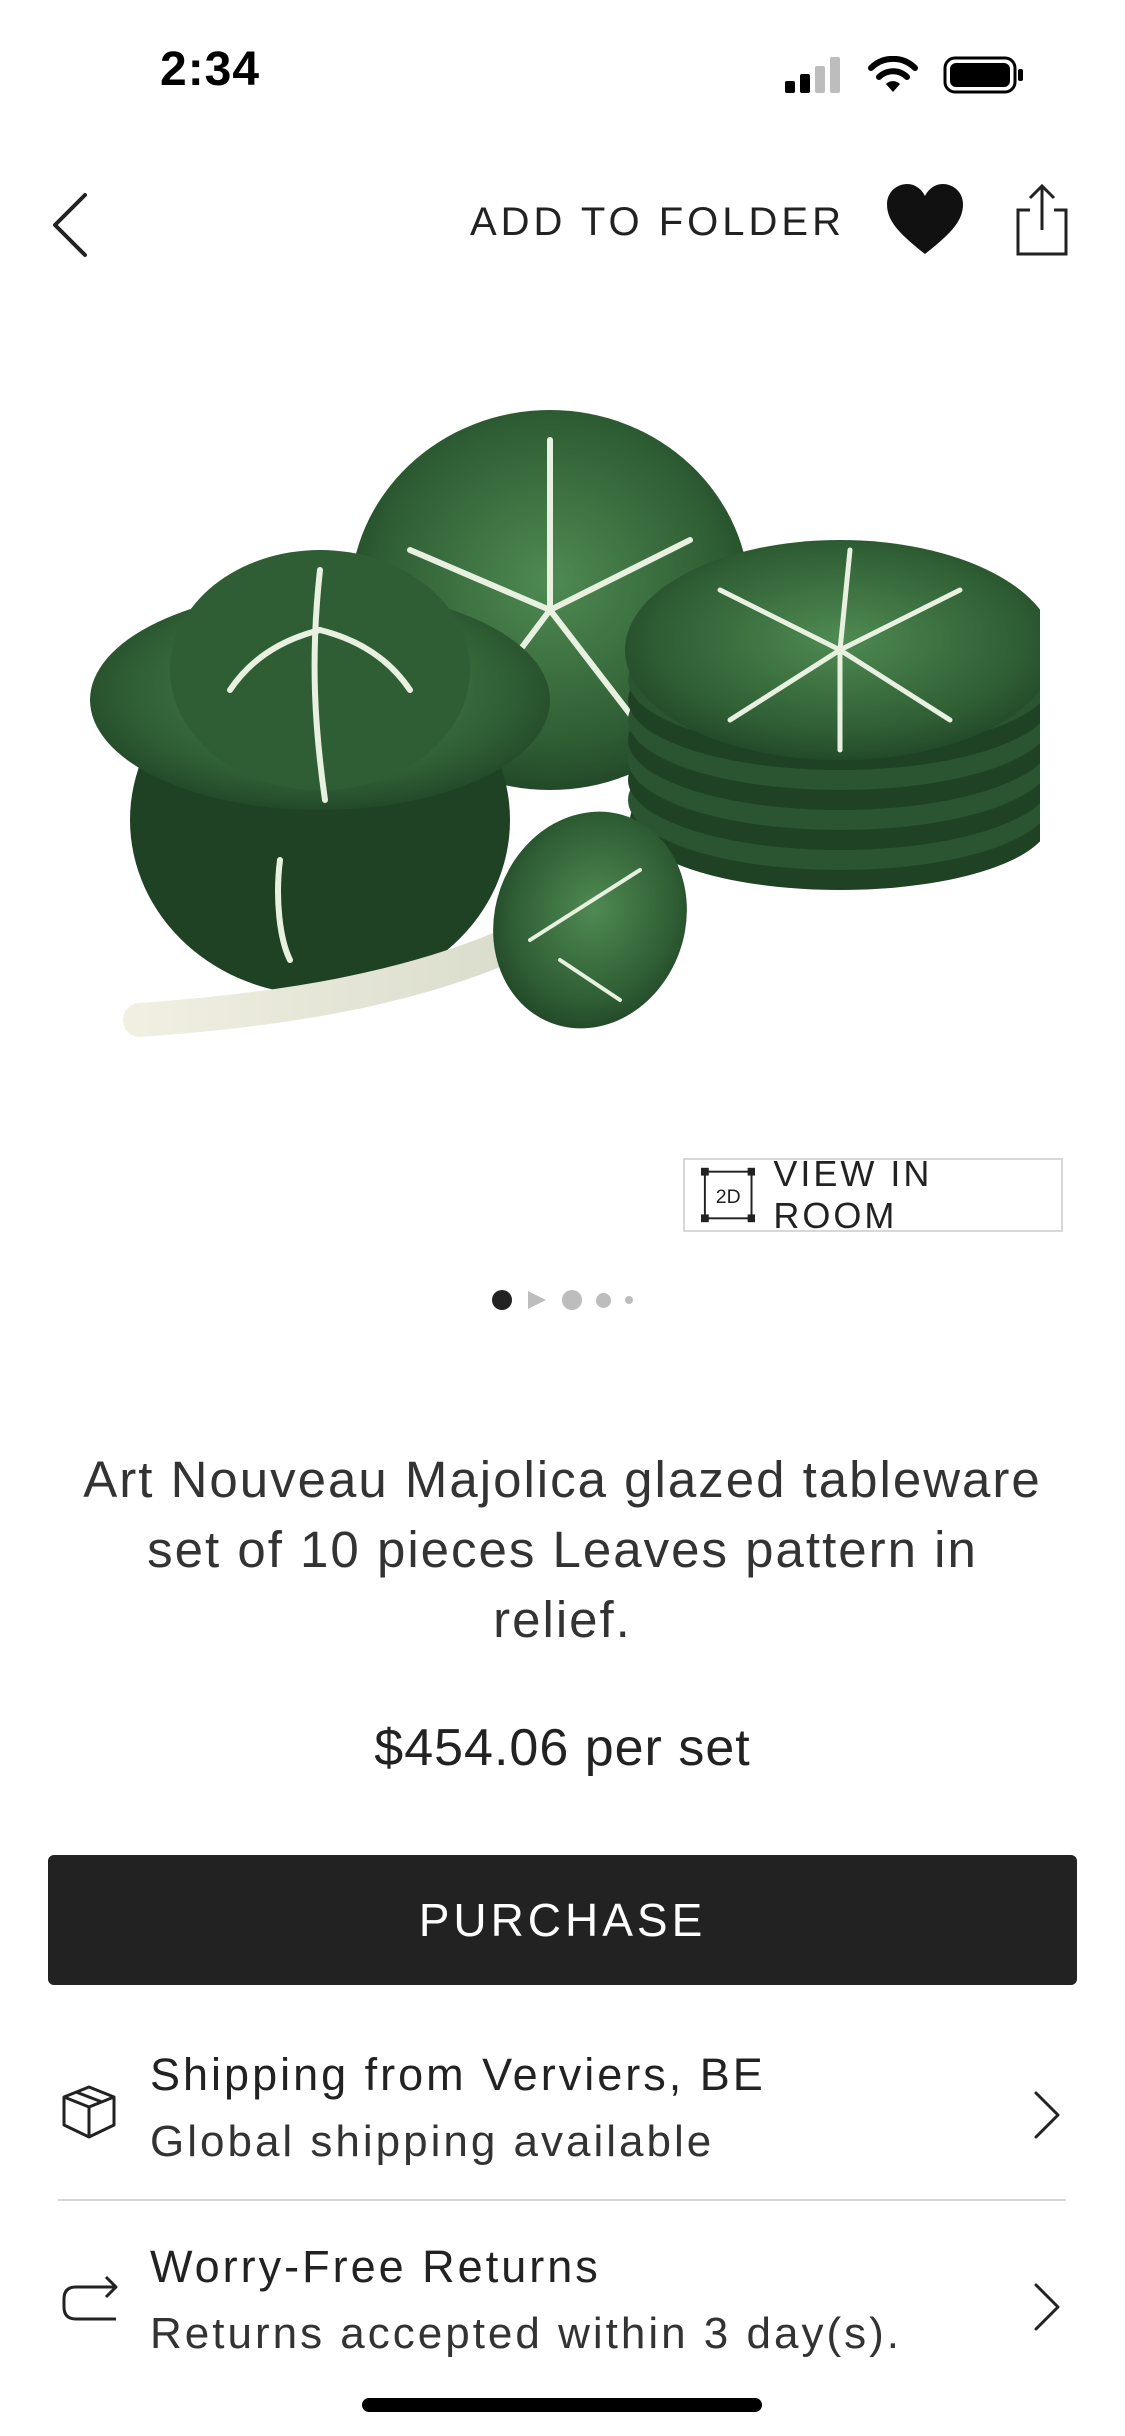  Describe the element at coordinates (562, 70) in the screenshot. I see `status-bar: 2:34` at that location.